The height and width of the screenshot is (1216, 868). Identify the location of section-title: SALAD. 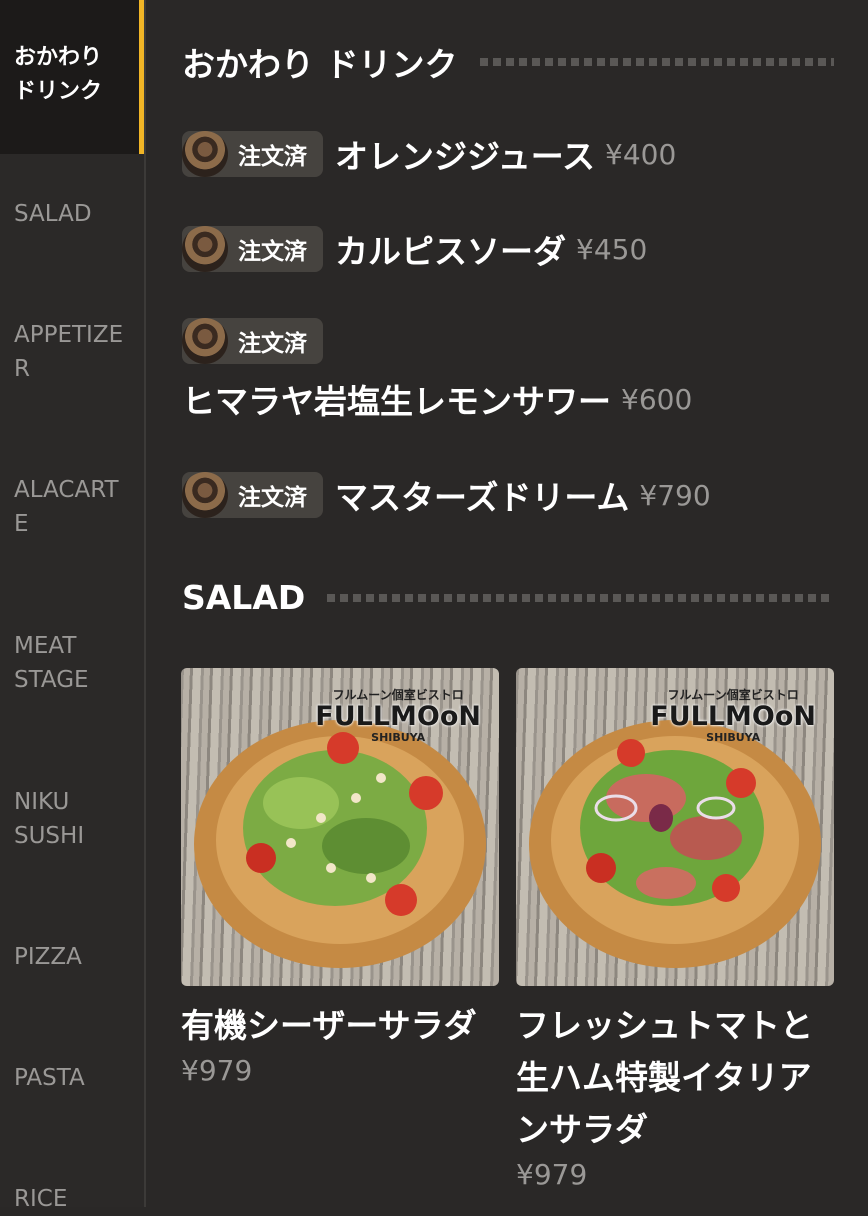
(244, 597).